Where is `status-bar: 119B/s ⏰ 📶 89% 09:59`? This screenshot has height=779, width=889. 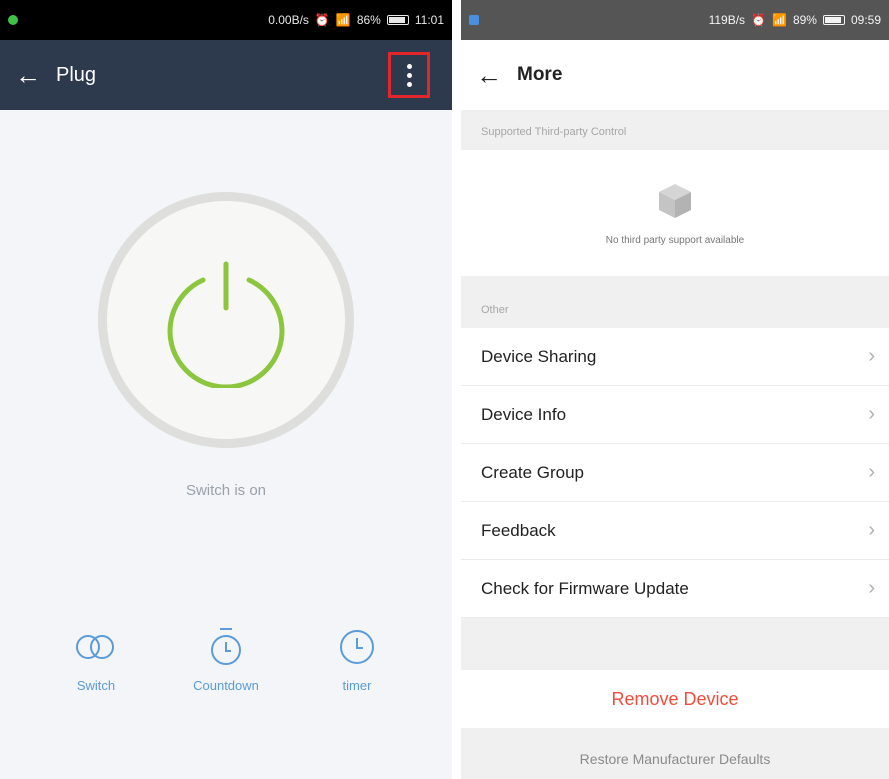
status-bar: 119B/s ⏰ 📶 89% 09:59 is located at coordinates (675, 20).